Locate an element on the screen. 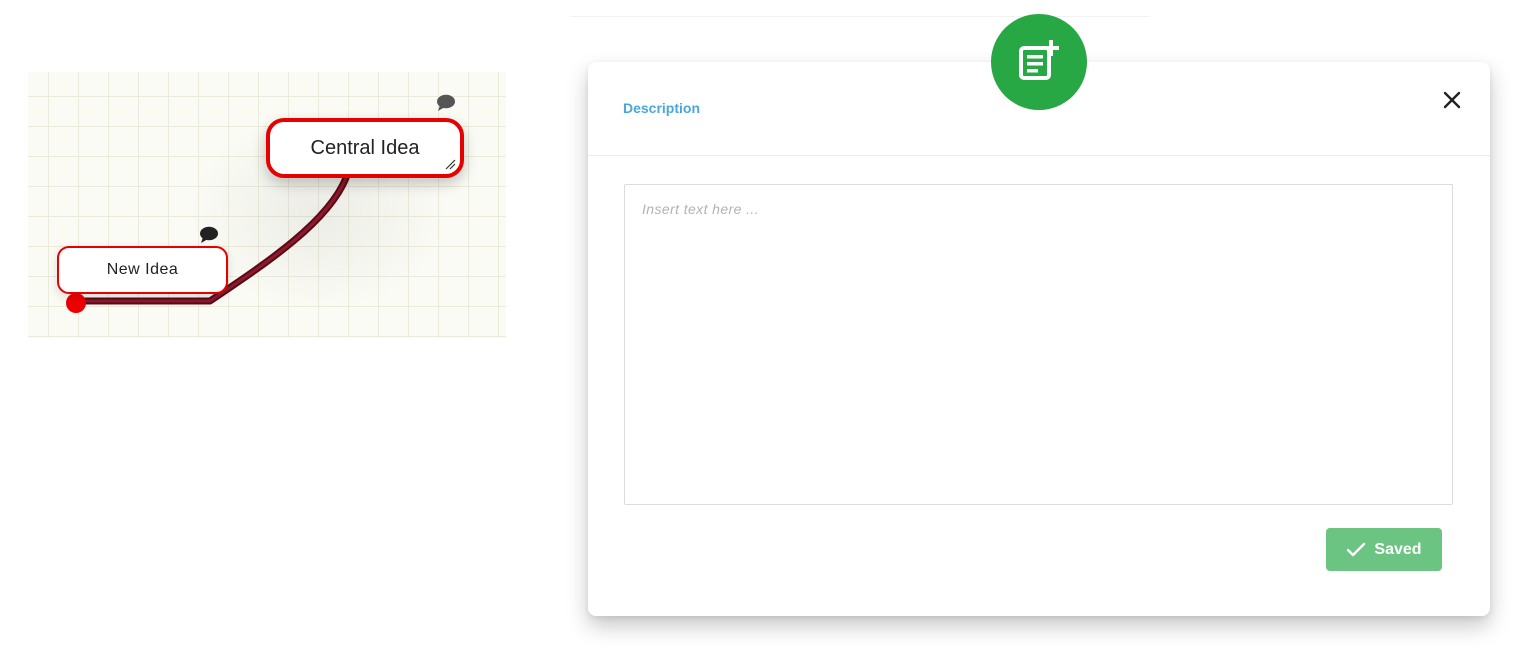 The image size is (1526, 654). central-node: Central Idea is located at coordinates (365, 148).